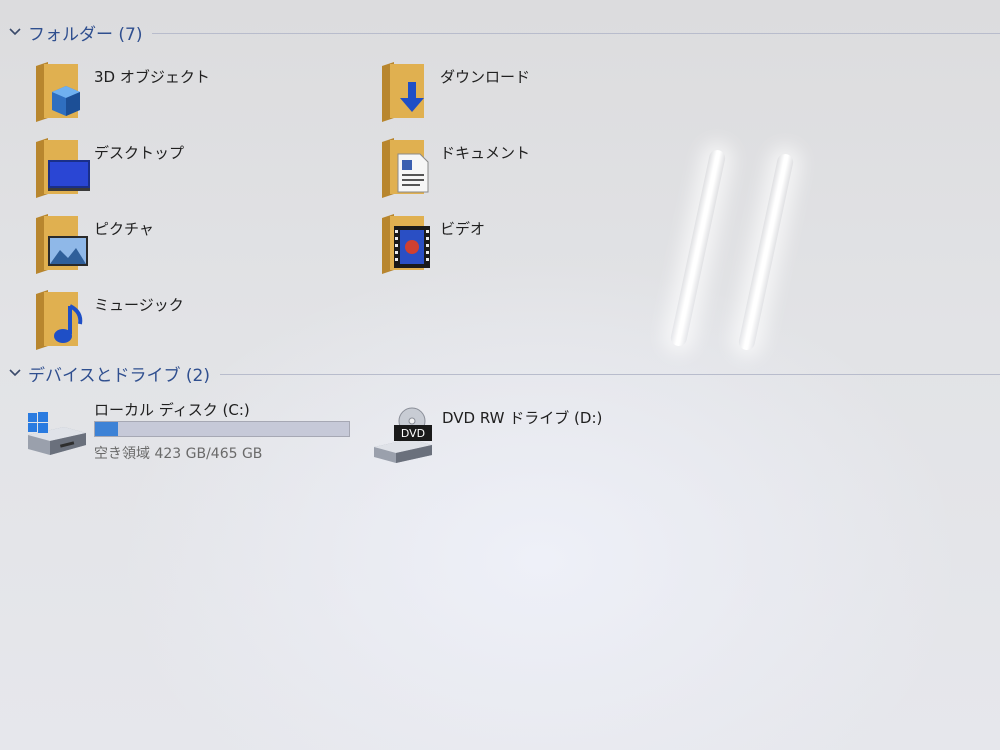 The image size is (1000, 750). Describe the element at coordinates (522, 418) in the screenshot. I see `drive-name: DVD RW ドライブ (D:)` at that location.